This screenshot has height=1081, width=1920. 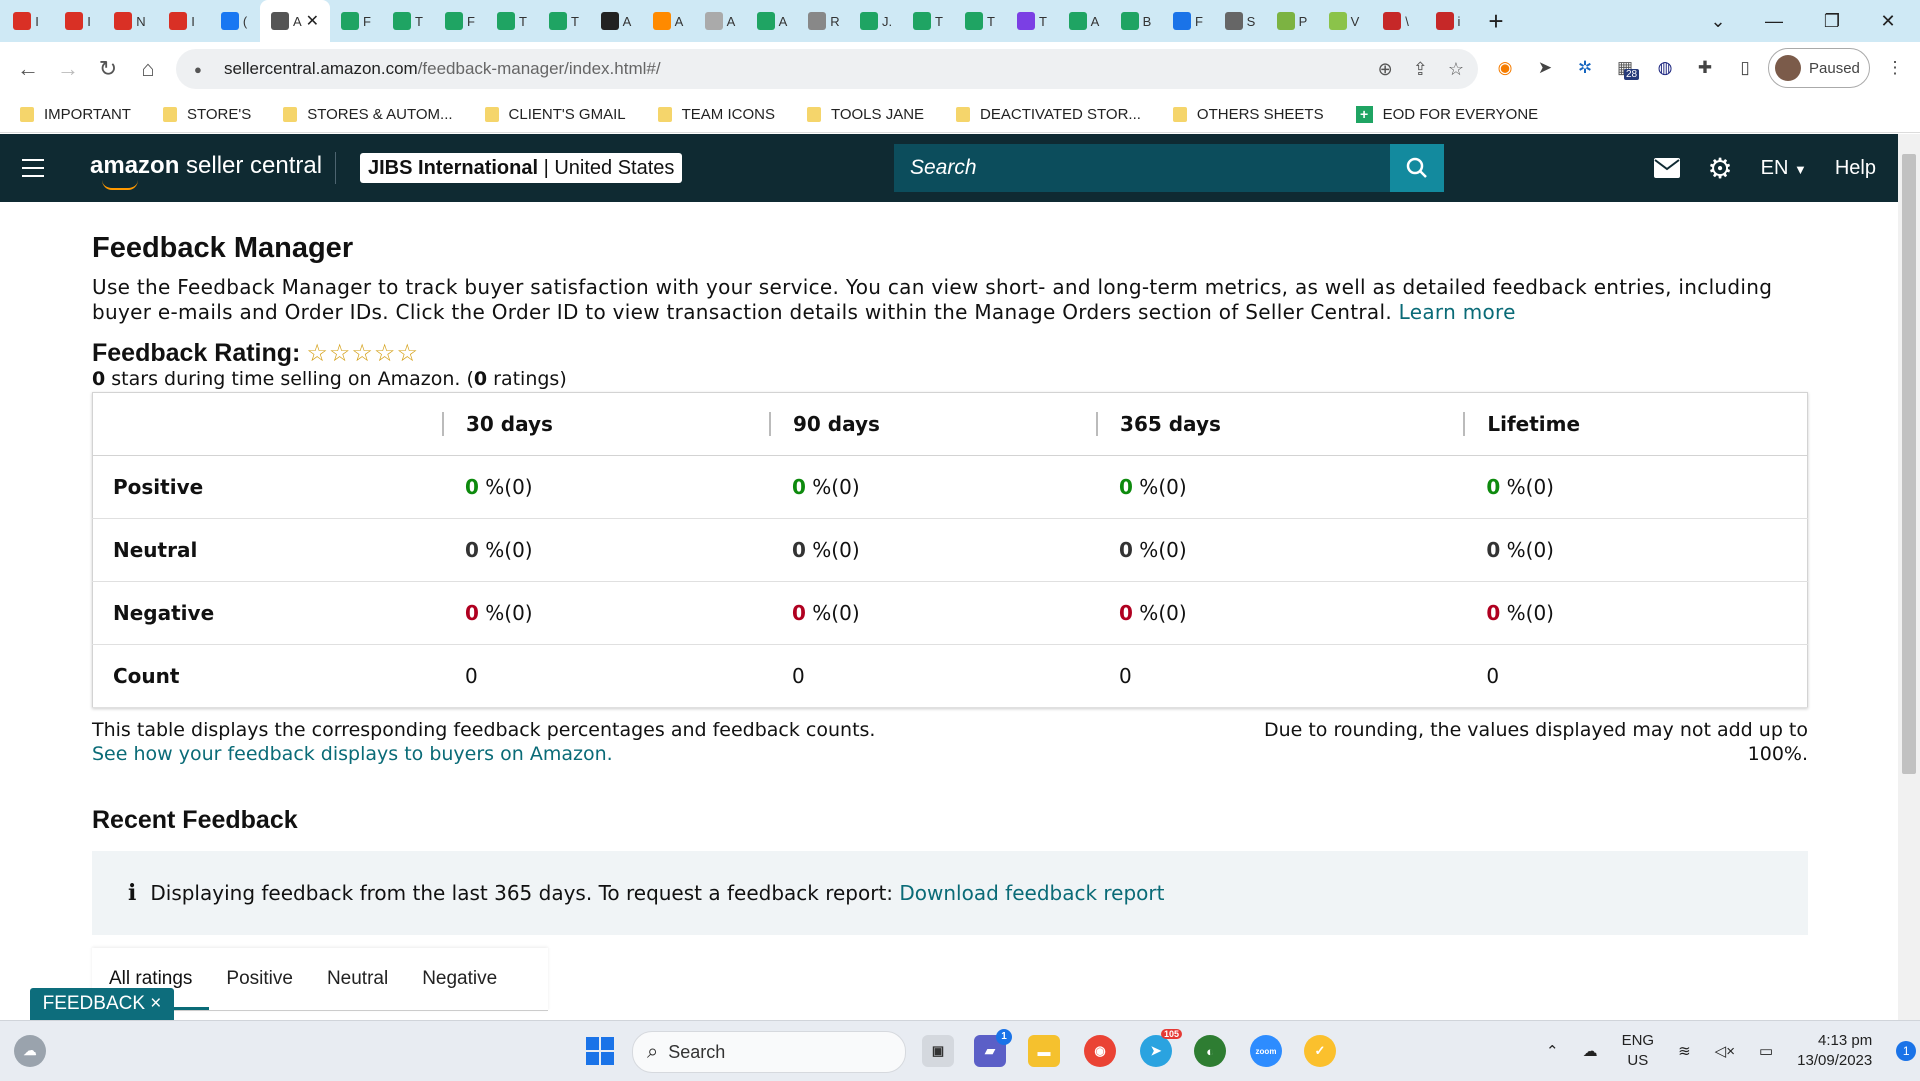 What do you see at coordinates (600, 1051) in the screenshot?
I see `start-button` at bounding box center [600, 1051].